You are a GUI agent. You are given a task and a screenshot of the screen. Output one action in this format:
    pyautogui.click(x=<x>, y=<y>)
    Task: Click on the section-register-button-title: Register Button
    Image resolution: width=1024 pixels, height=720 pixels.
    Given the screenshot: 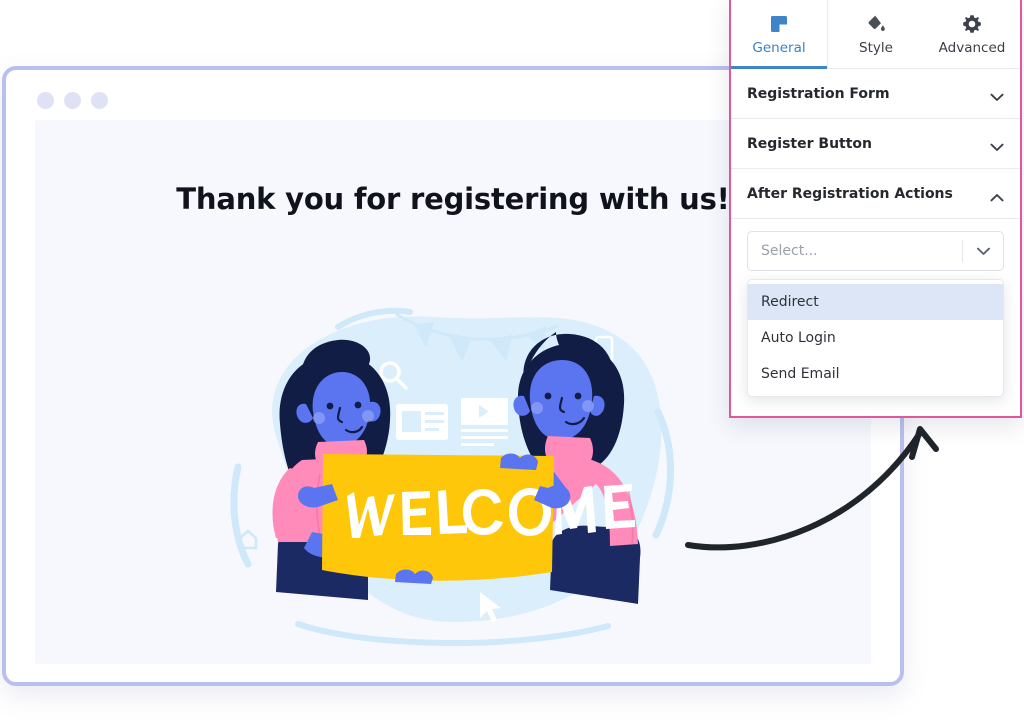 What is the action you would take?
    pyautogui.click(x=810, y=143)
    